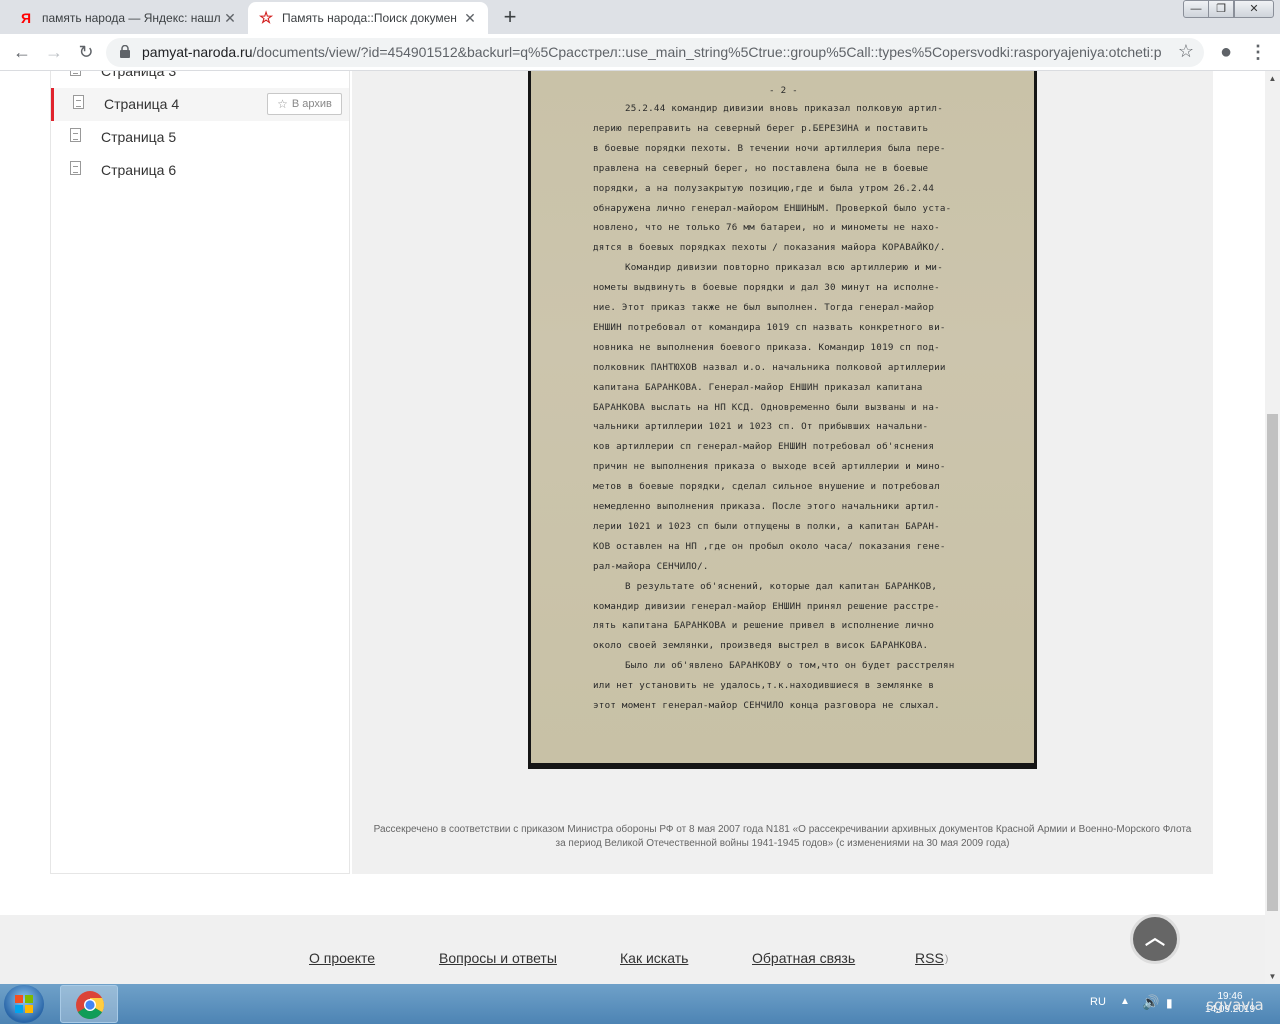  What do you see at coordinates (947, 959) in the screenshot?
I see `rss-icon: )` at bounding box center [947, 959].